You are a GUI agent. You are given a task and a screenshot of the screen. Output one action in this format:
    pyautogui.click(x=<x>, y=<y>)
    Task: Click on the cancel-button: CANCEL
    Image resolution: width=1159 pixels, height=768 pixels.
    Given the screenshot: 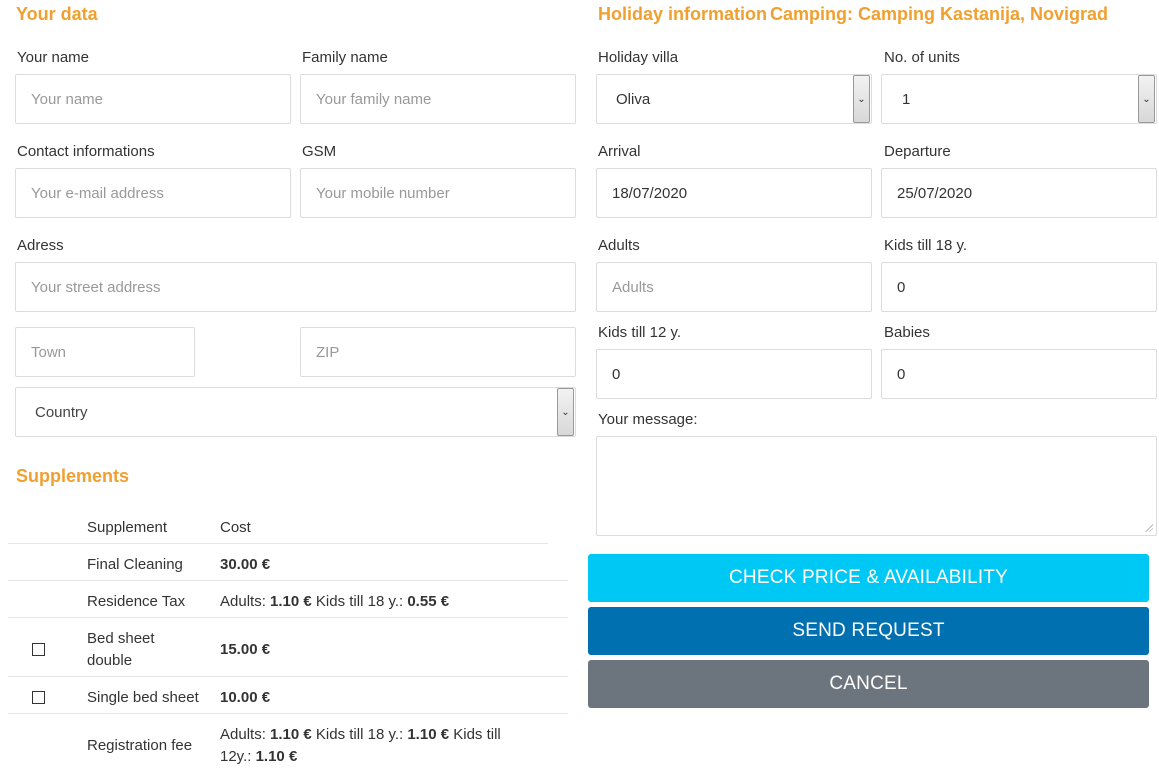 What is the action you would take?
    pyautogui.click(x=868, y=684)
    